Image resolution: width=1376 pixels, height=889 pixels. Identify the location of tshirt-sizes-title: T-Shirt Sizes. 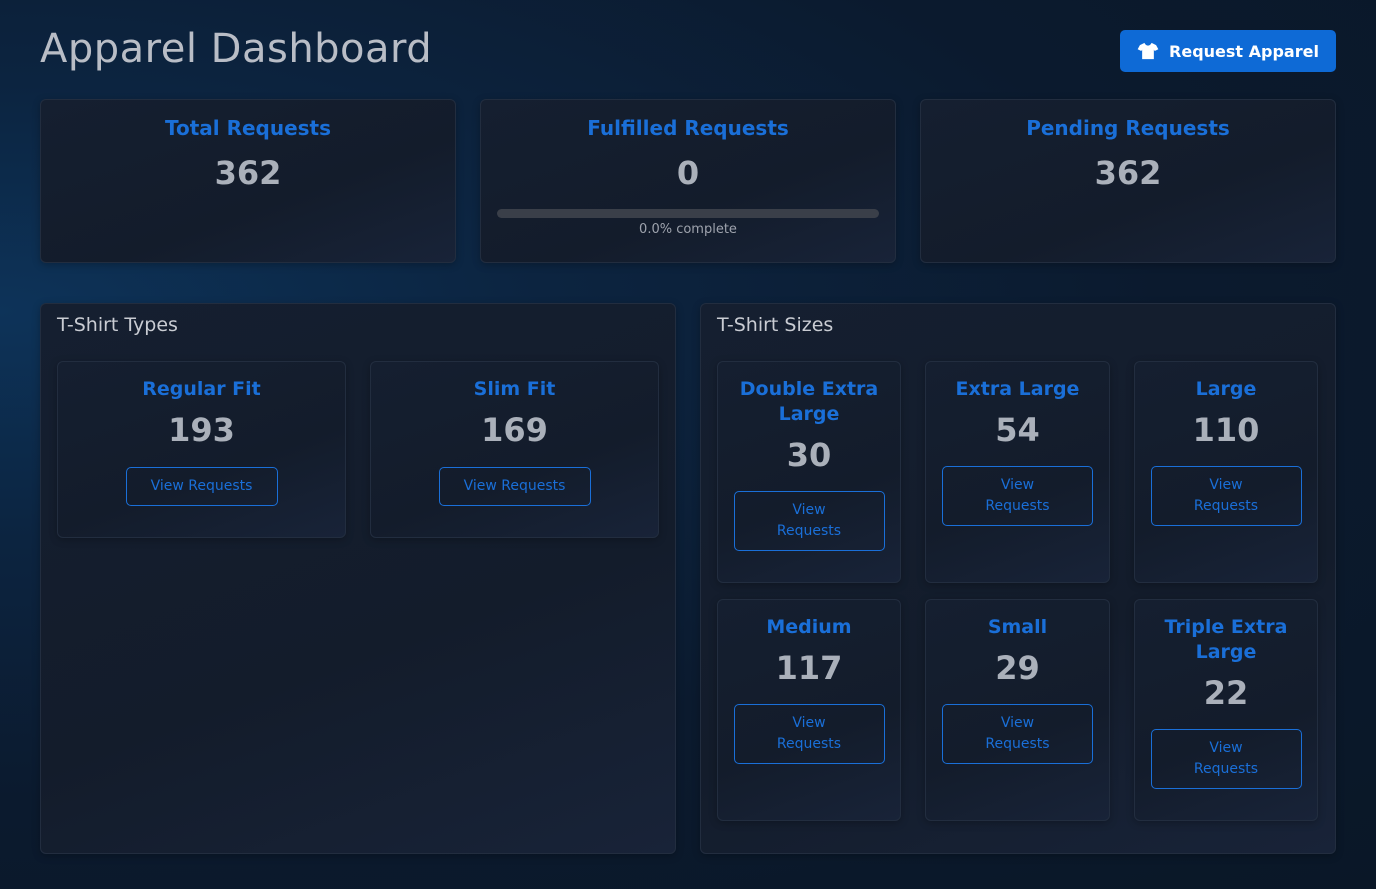
(775, 325).